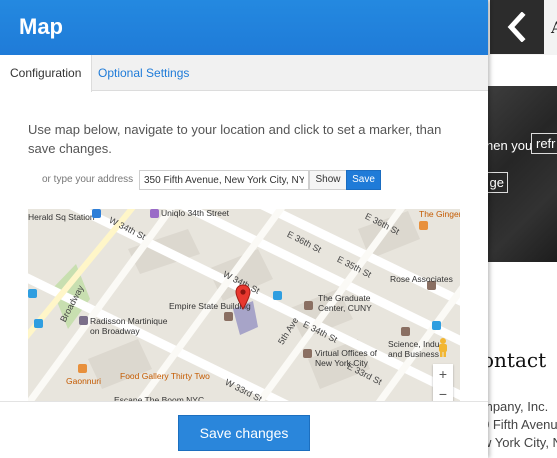 This screenshot has height=458, width=557. What do you see at coordinates (345, 303) in the screenshot?
I see `map-place-label: The Graduate Center, CUNY` at bounding box center [345, 303].